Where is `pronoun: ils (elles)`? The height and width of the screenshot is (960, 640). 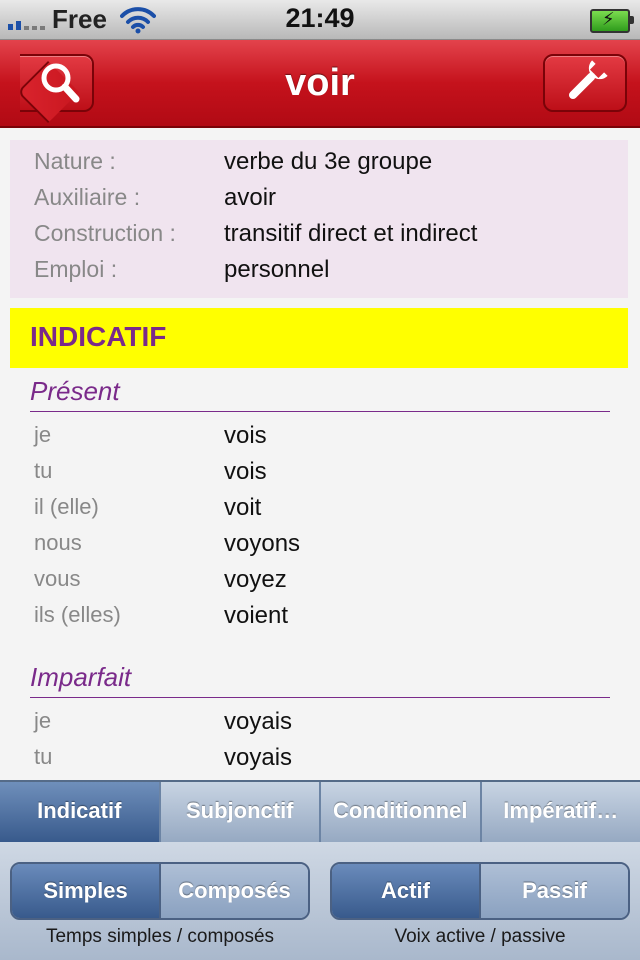
pronoun: ils (elles) is located at coordinates (77, 614).